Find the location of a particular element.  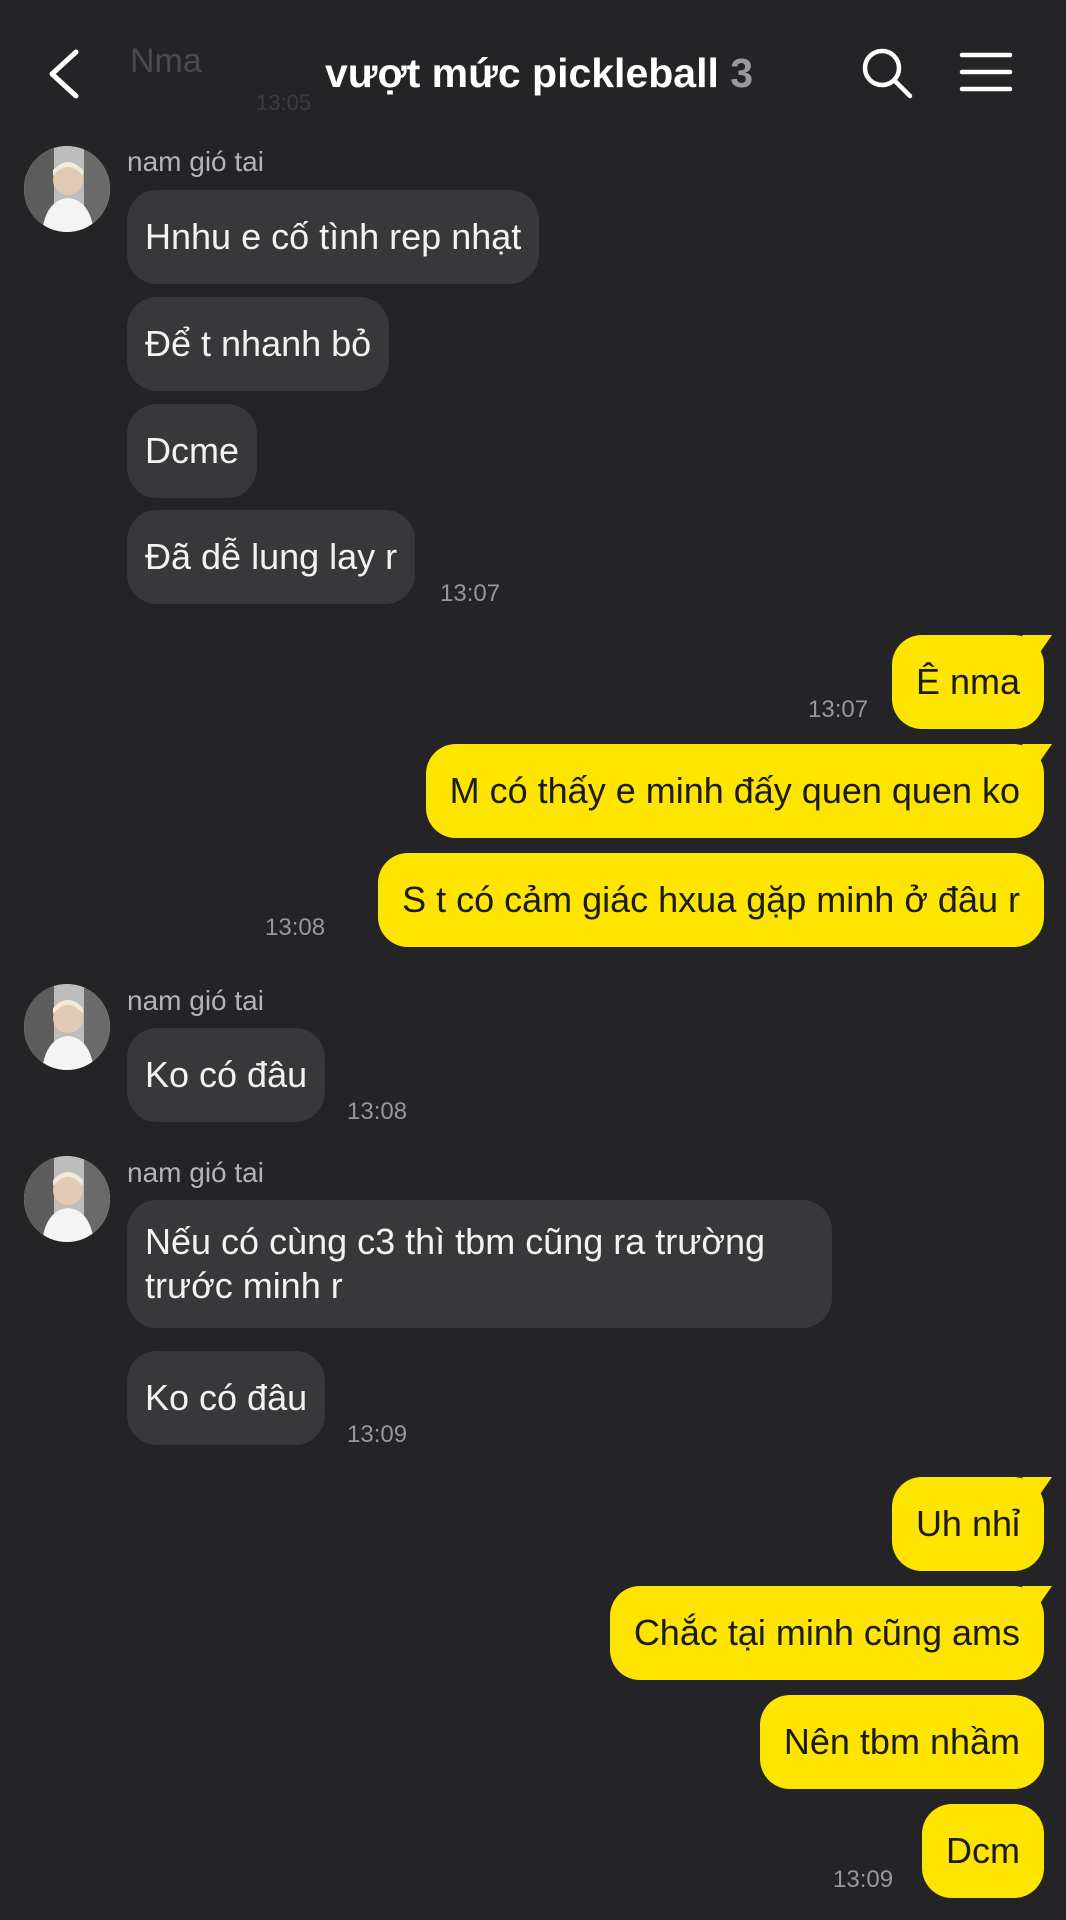

message-text: Dcm is located at coordinates (983, 1850).